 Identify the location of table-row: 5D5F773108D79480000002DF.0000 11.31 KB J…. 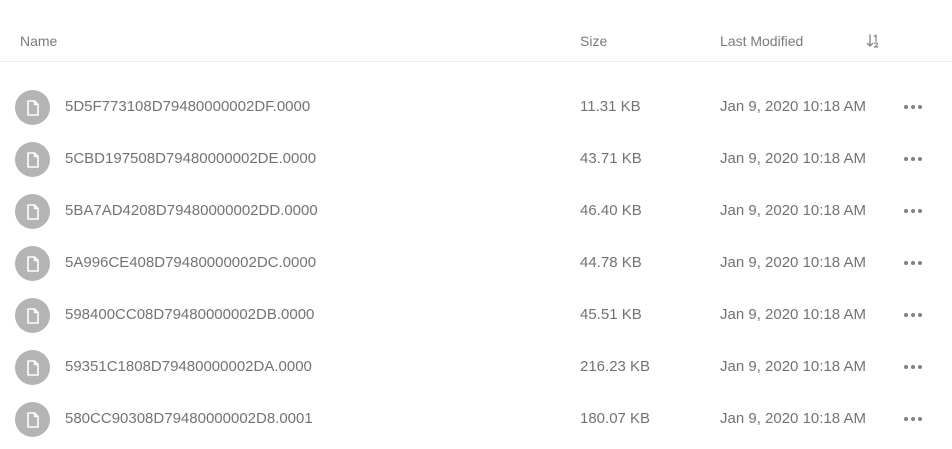
(476, 107).